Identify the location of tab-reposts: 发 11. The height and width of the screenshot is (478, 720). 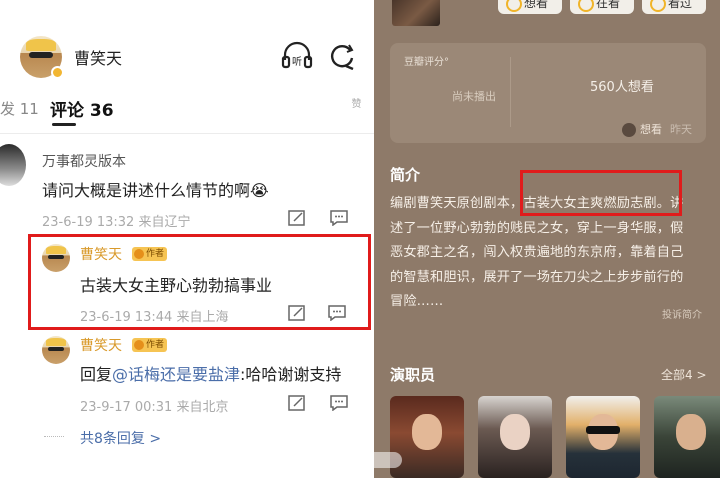
(19, 108).